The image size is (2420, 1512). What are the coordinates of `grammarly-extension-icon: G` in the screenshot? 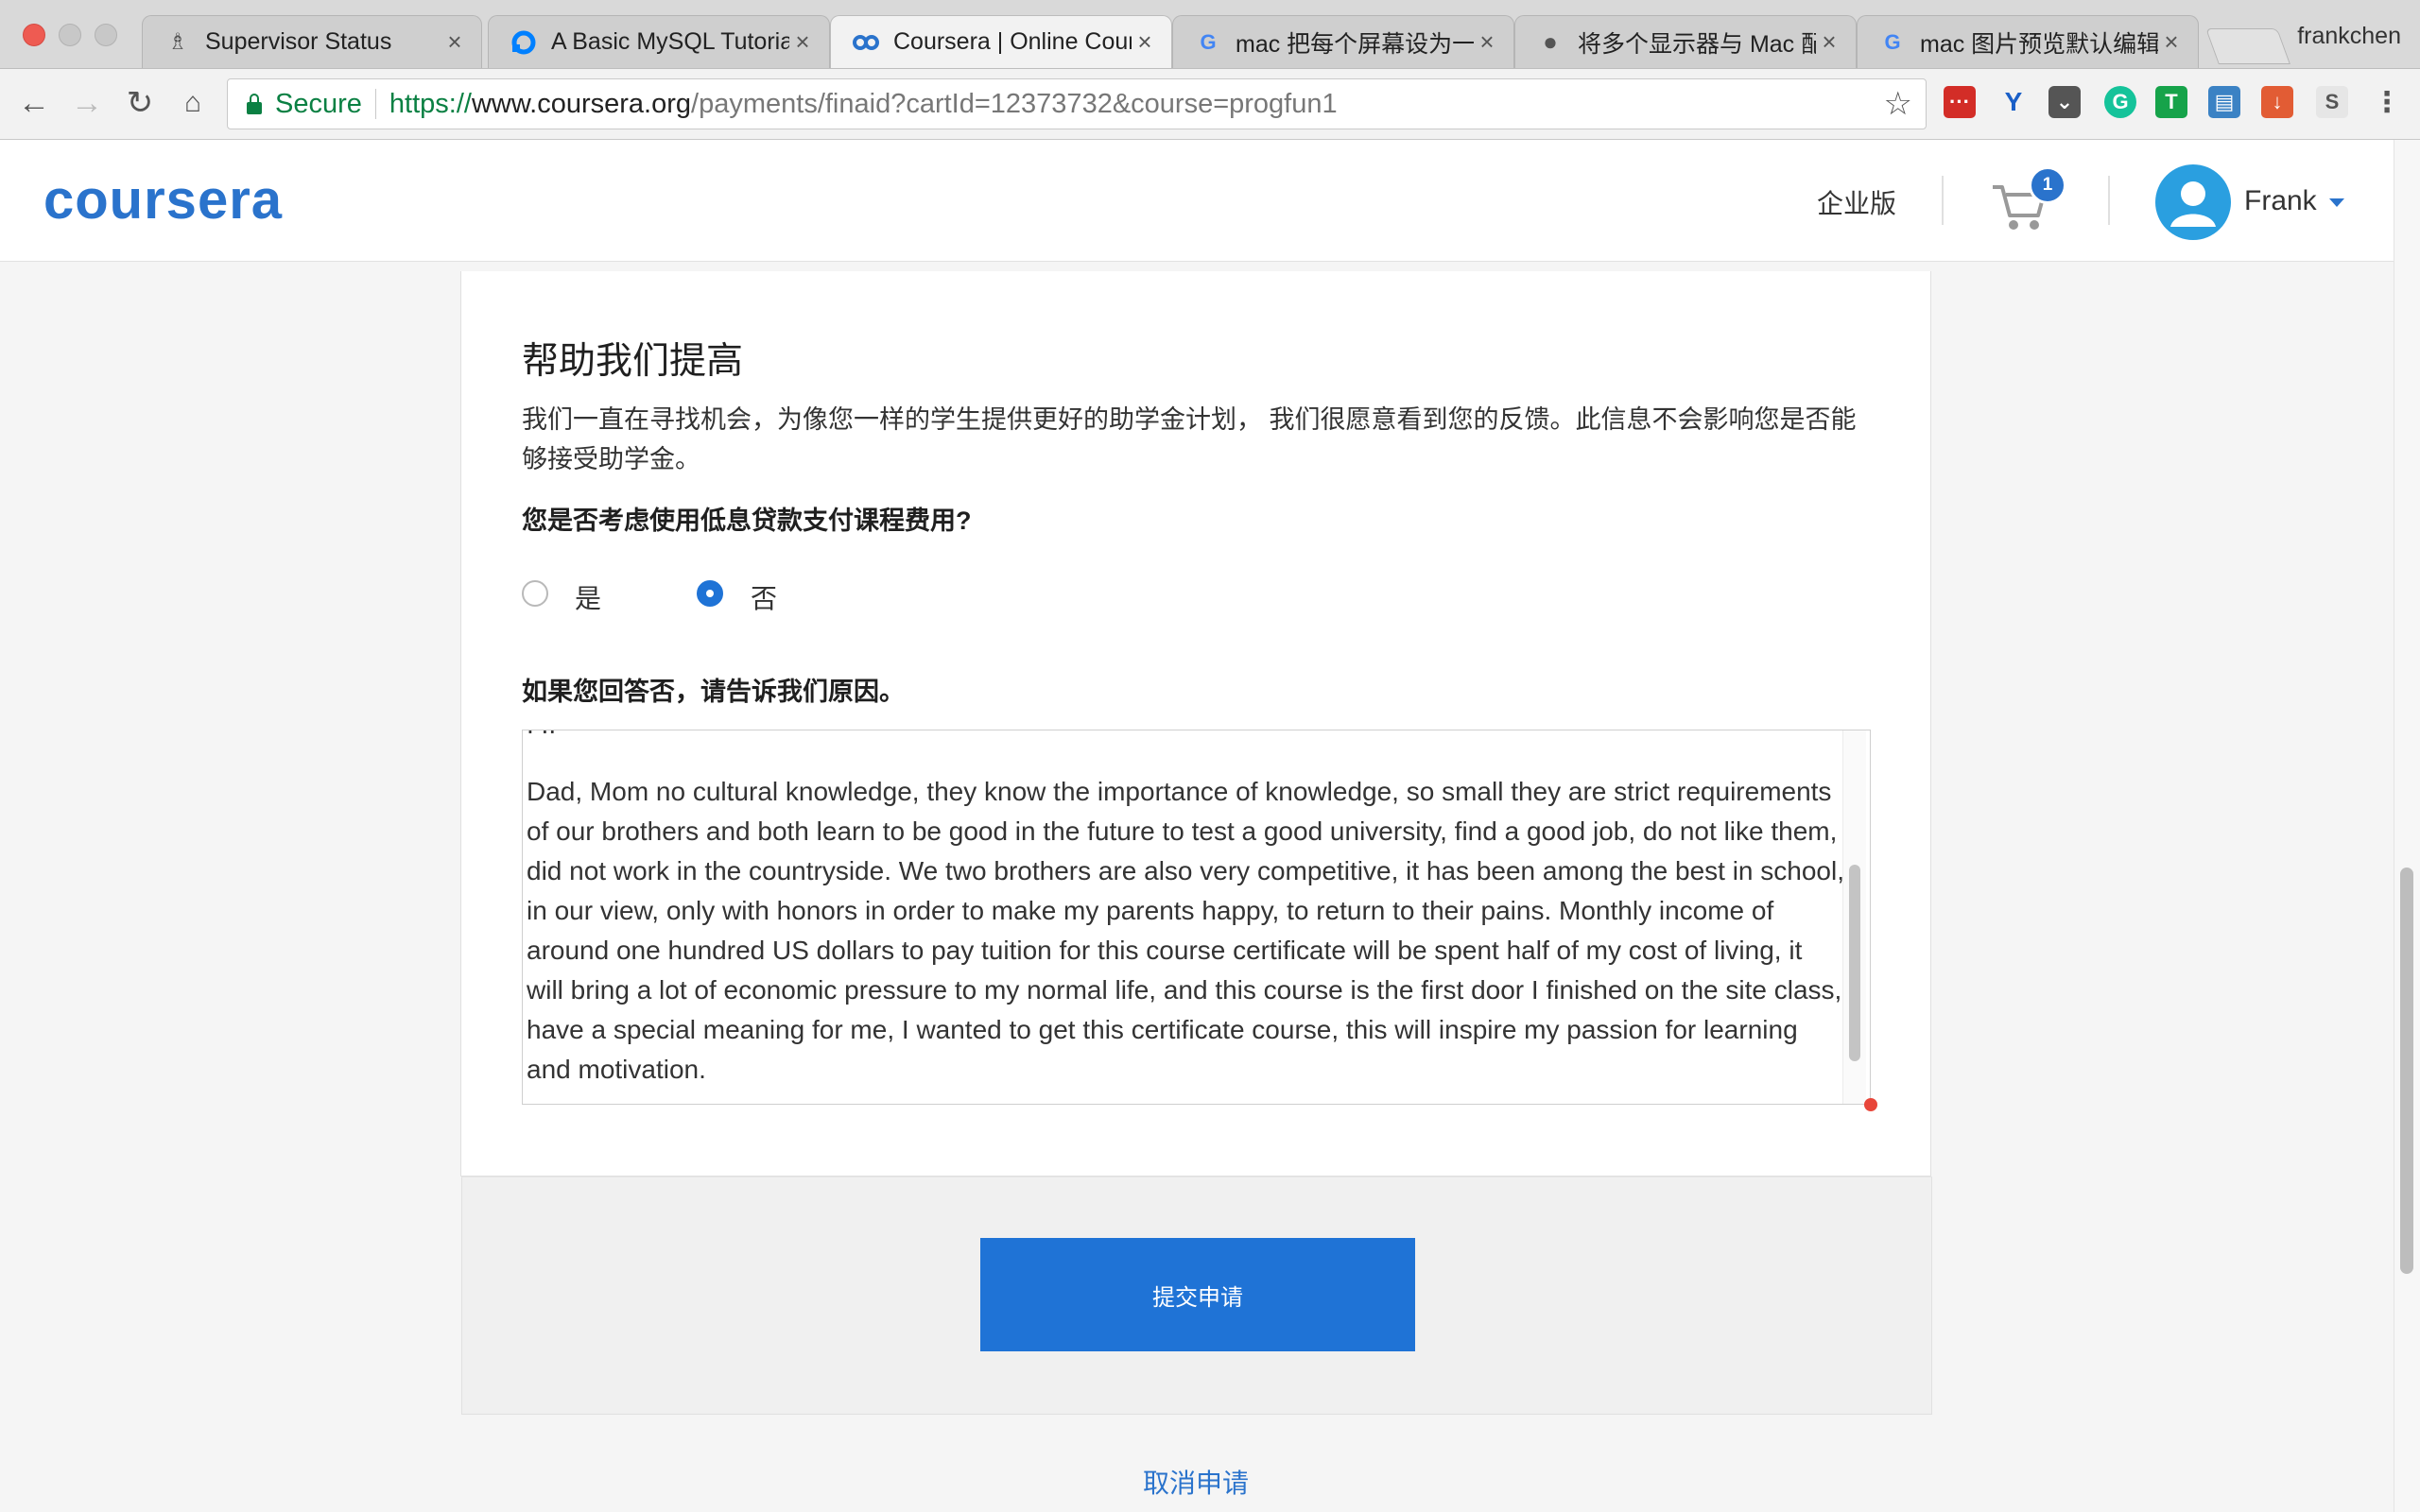 It's located at (2120, 102).